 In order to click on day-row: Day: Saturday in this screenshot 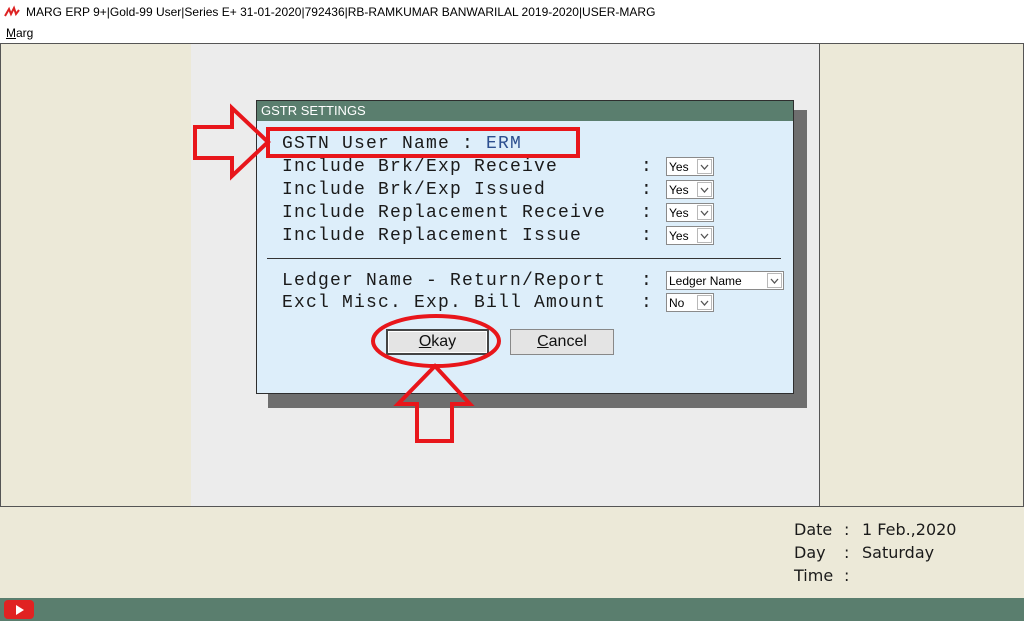, I will do `click(864, 552)`.